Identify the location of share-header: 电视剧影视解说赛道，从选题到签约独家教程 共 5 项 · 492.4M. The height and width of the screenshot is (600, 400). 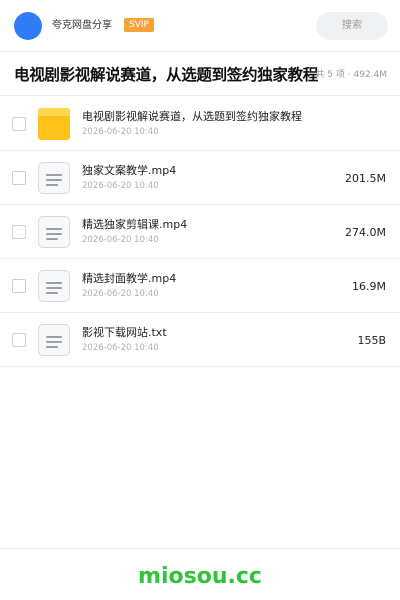
(200, 74).